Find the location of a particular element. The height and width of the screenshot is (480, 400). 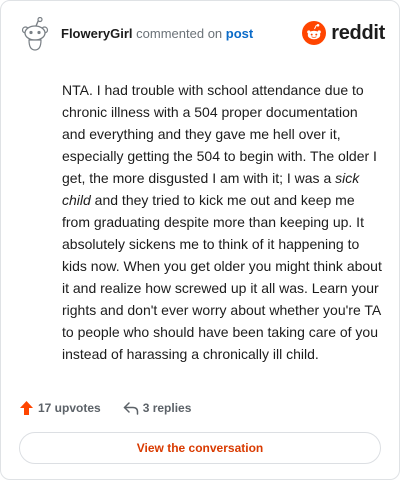

replies-button: 3 replies is located at coordinates (157, 408).